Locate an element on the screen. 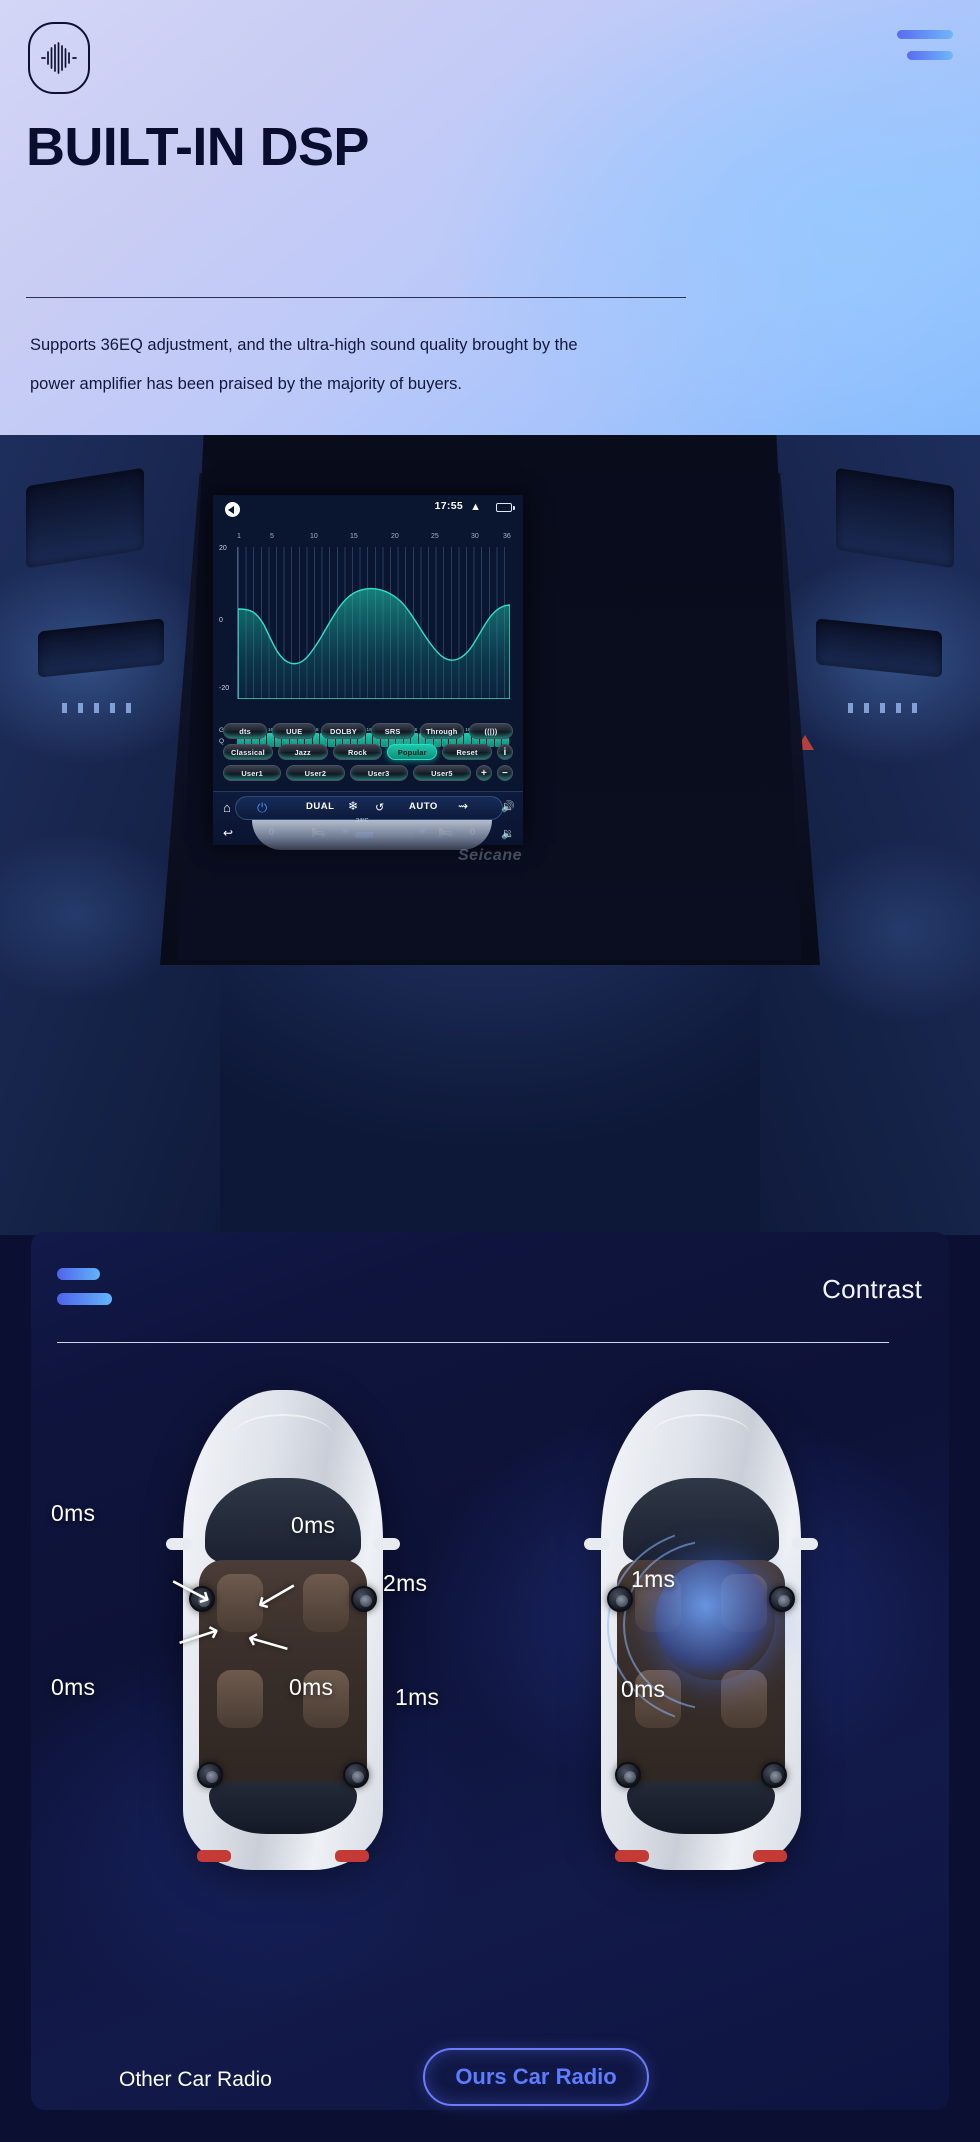 This screenshot has width=980, height=2142. dsp-button: + is located at coordinates (484, 773).